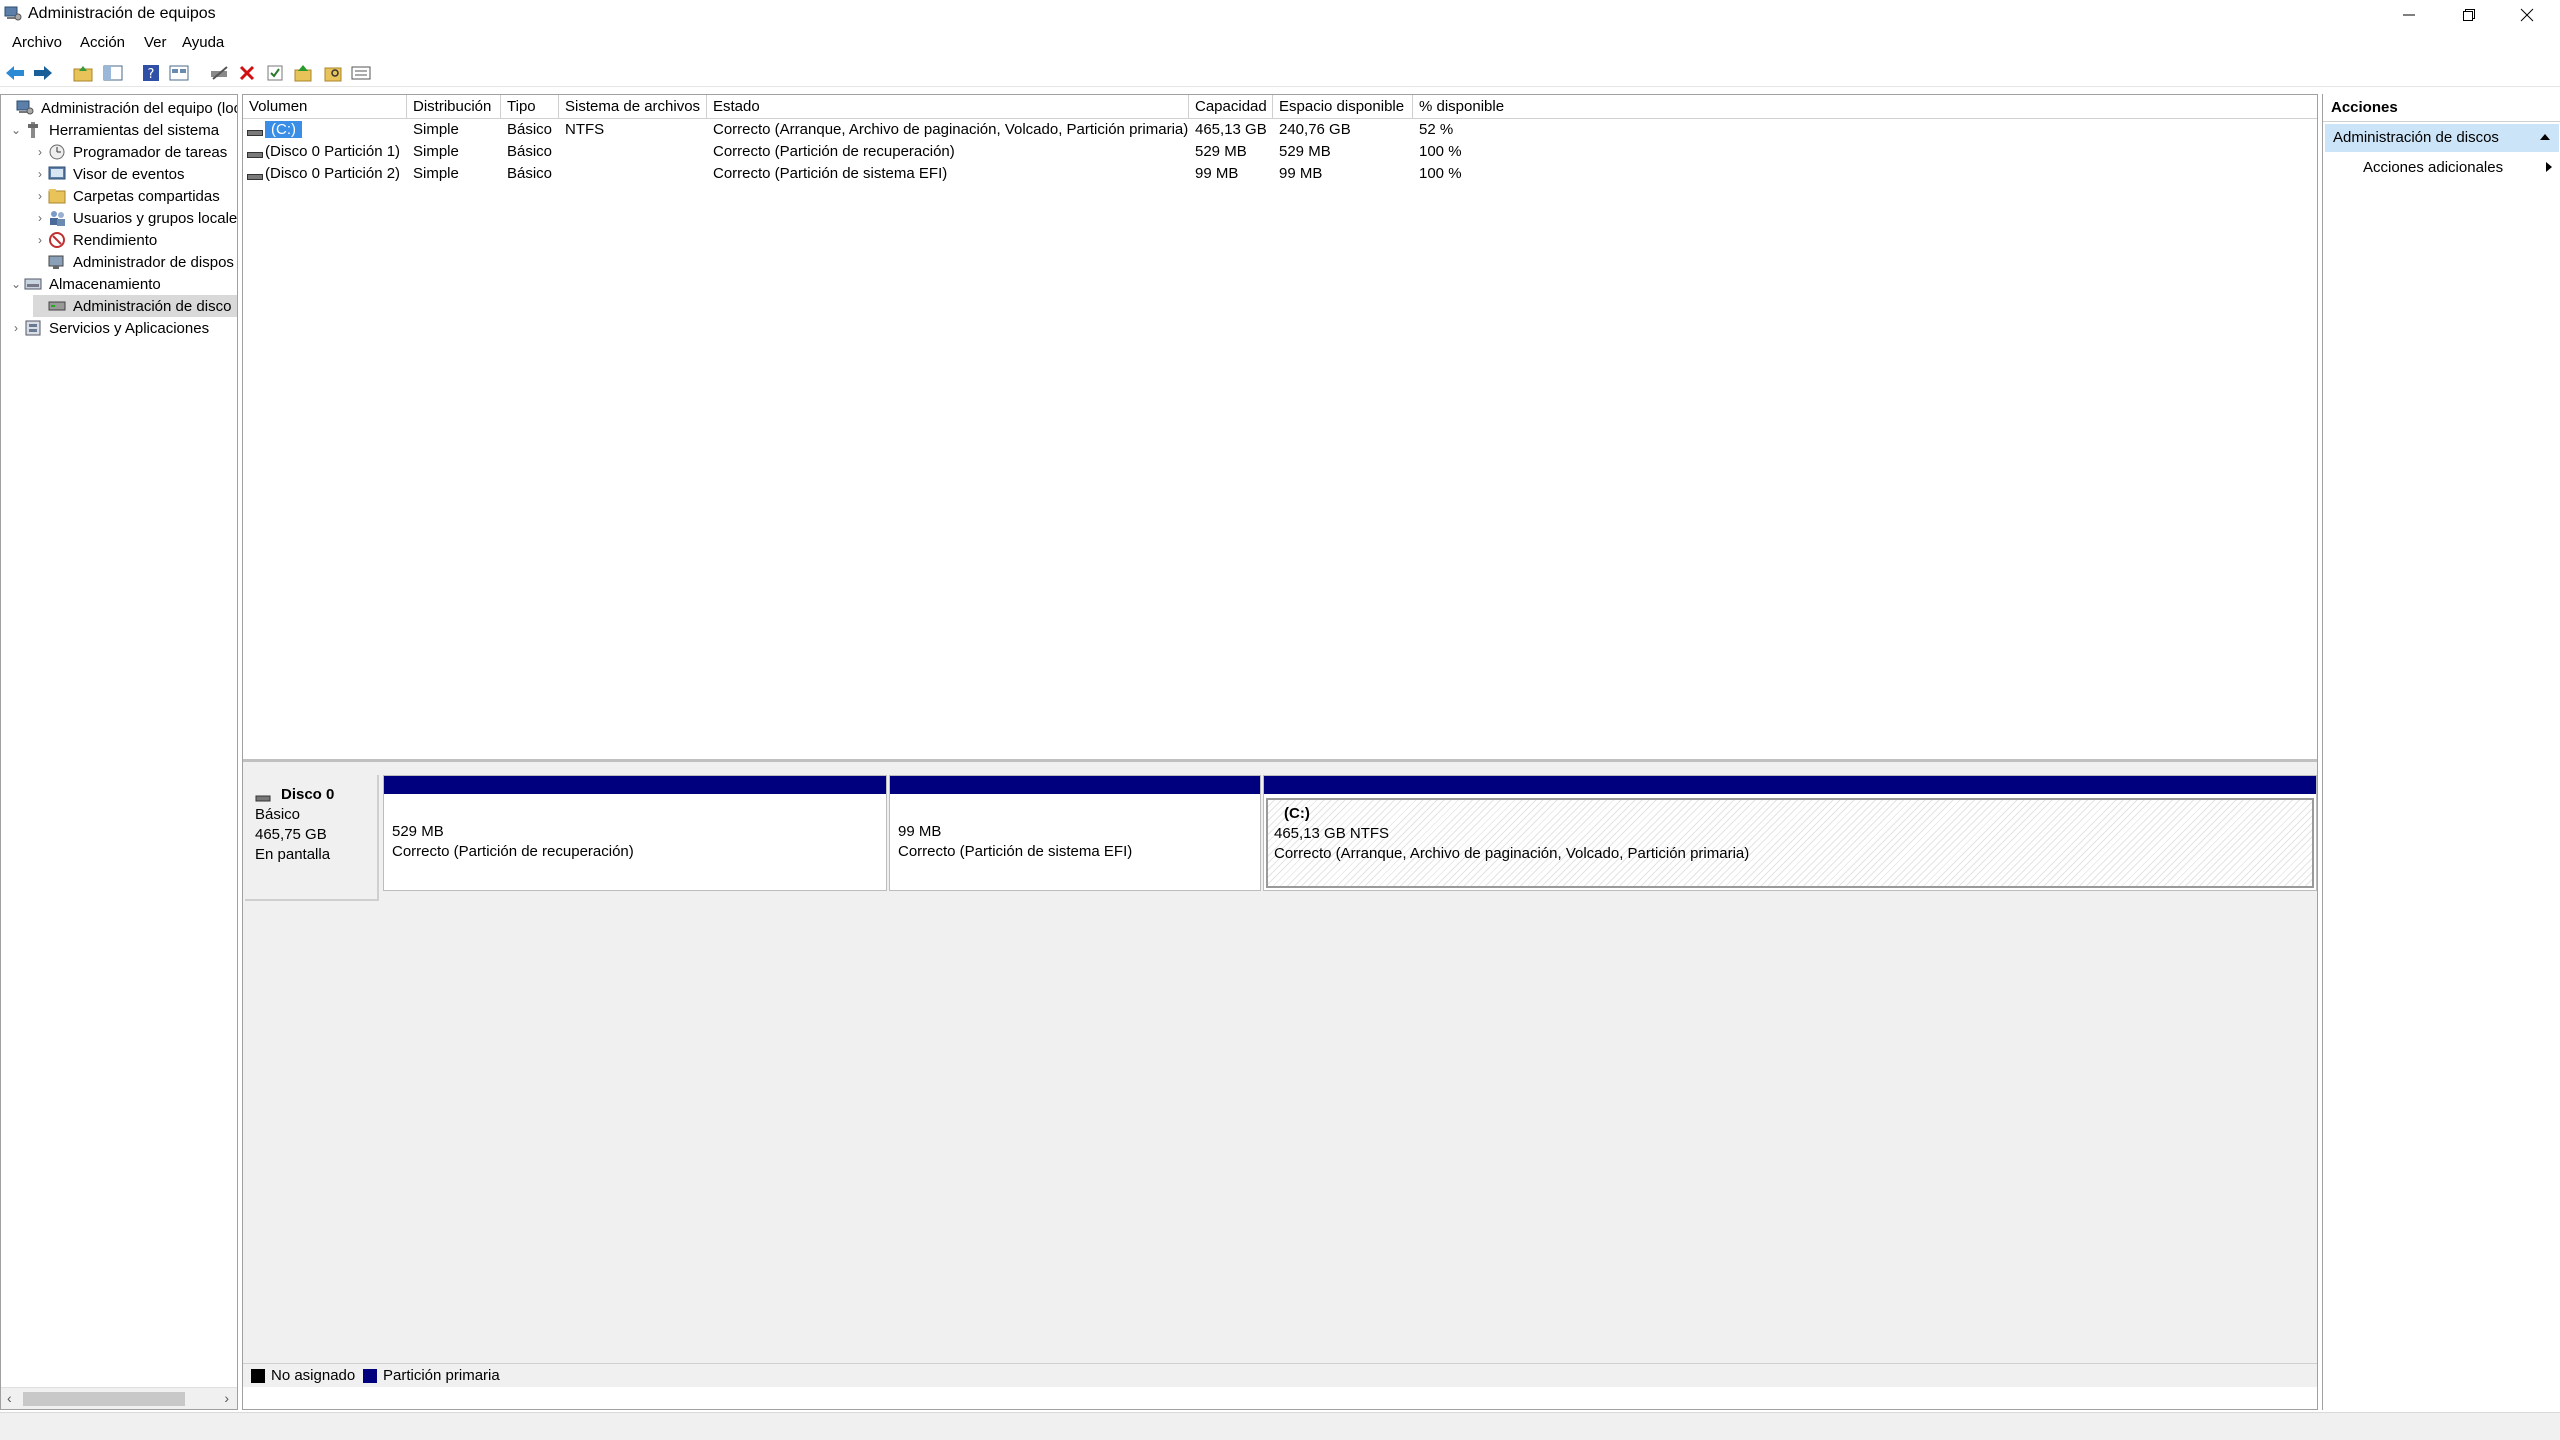 The height and width of the screenshot is (1440, 2560). What do you see at coordinates (333, 73) in the screenshot?
I see `folder-search-icon` at bounding box center [333, 73].